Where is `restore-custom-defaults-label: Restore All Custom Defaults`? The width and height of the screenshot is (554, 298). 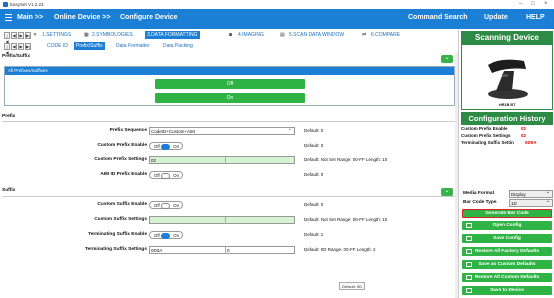 restore-custom-defaults-label: Restore All Custom Defaults is located at coordinates (507, 277).